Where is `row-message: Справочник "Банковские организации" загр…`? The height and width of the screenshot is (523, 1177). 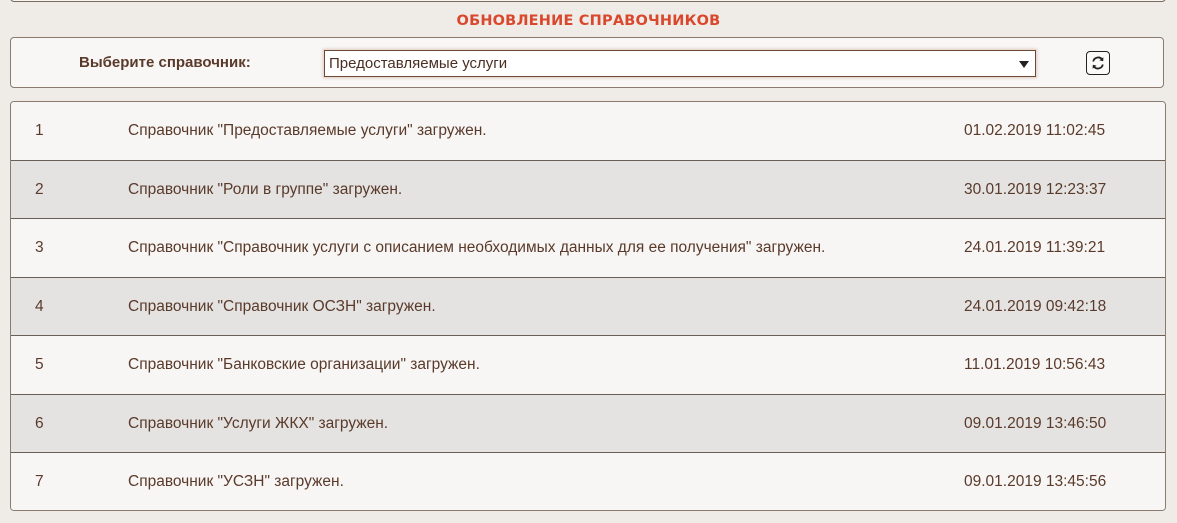
row-message: Справочник "Банковские организации" загр… is located at coordinates (304, 364).